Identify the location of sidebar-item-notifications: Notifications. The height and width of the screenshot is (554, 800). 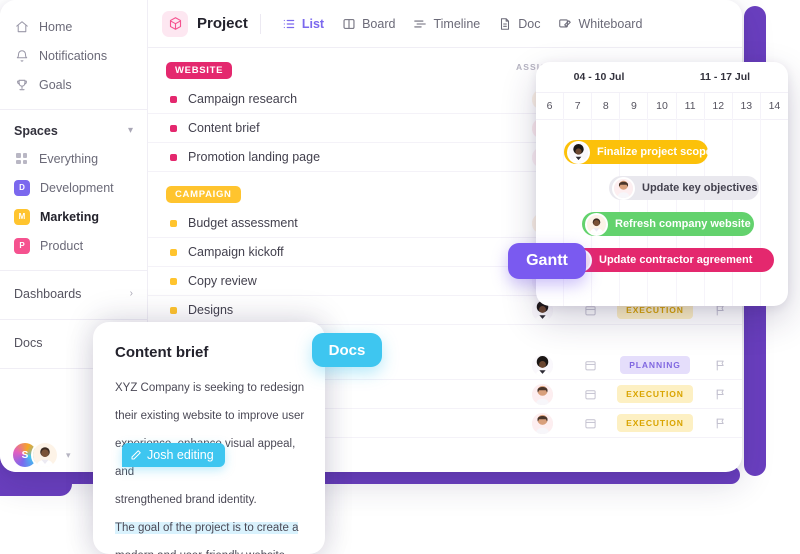
(73, 55).